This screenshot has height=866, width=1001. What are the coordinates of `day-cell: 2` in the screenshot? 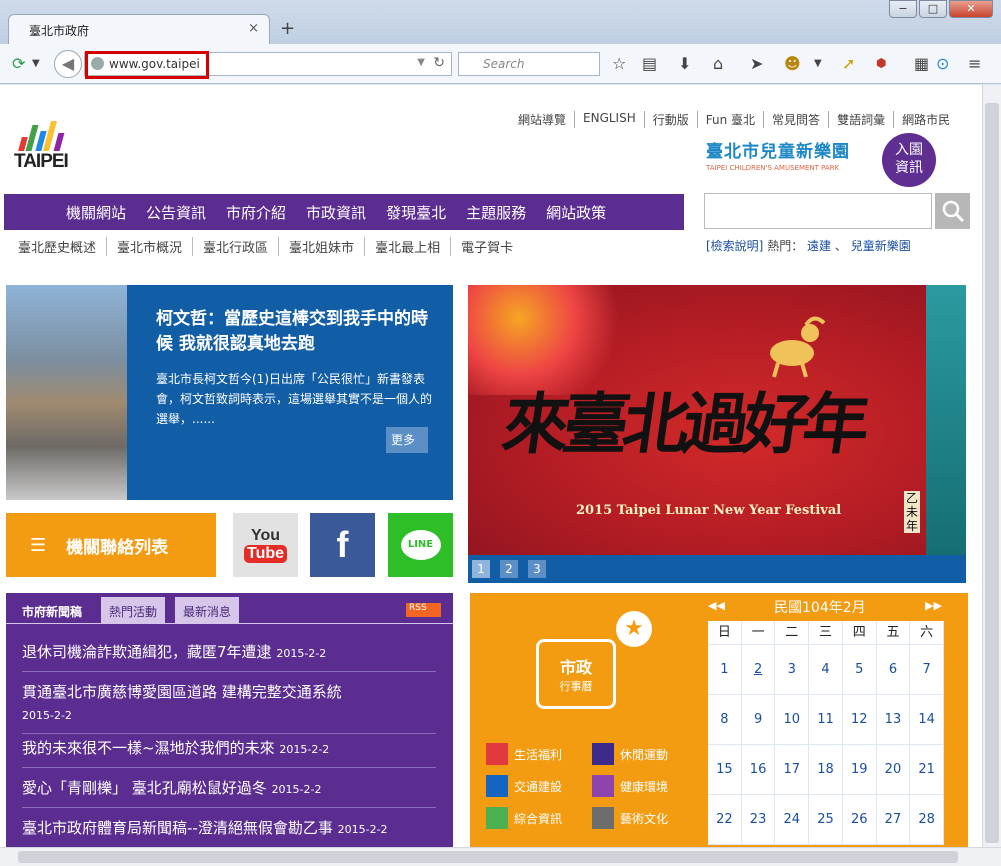 It's located at (758, 670).